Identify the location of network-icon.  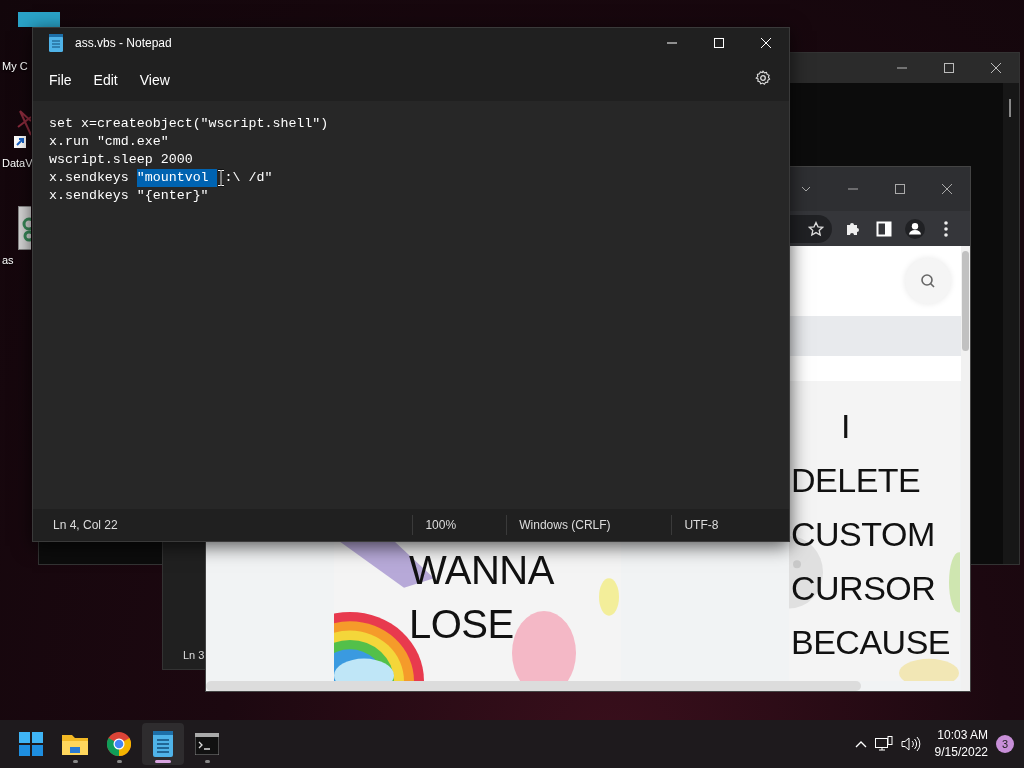
(883, 744).